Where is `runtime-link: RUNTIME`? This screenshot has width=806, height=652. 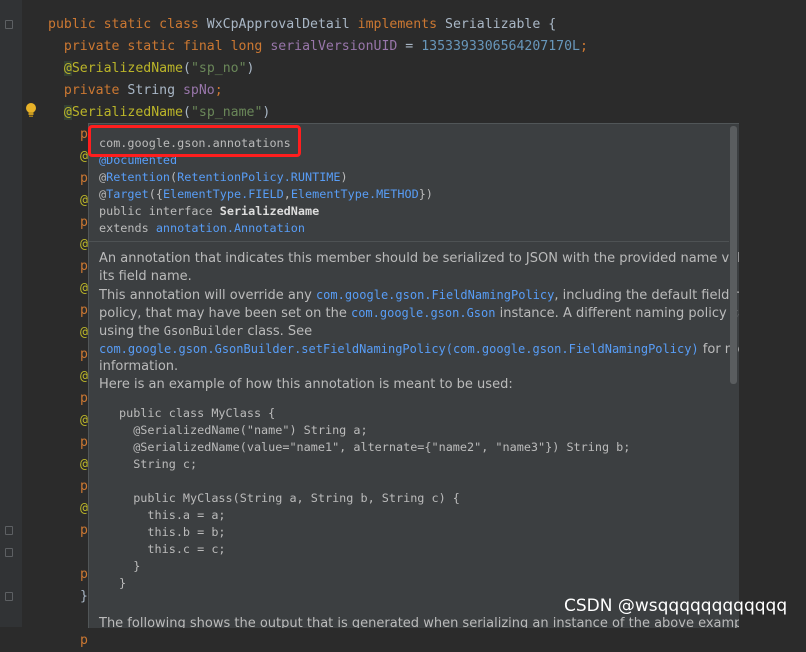 runtime-link: RUNTIME is located at coordinates (316, 177).